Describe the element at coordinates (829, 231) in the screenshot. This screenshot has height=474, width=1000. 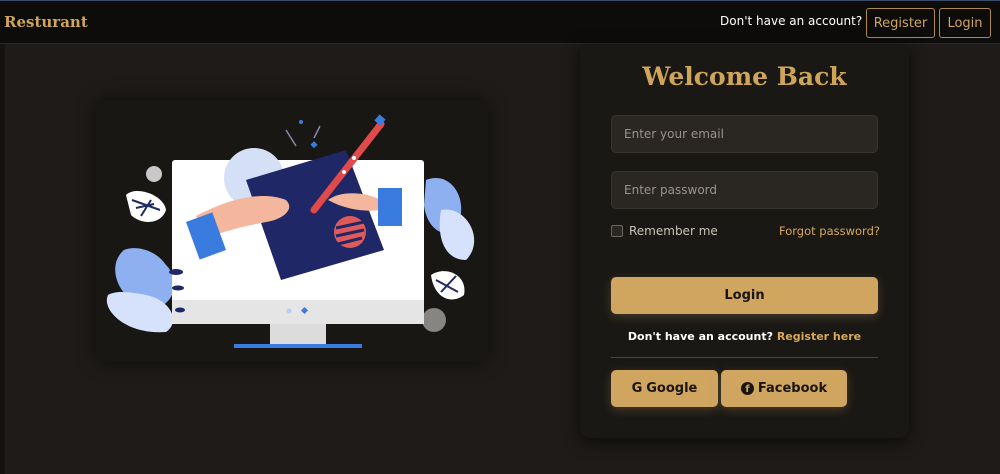
I see `forgot-password-link: Forgot password?` at that location.